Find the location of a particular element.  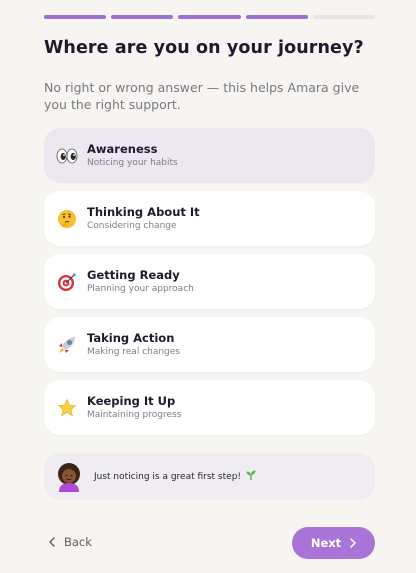

option-subtitle: Making real changes is located at coordinates (133, 351).